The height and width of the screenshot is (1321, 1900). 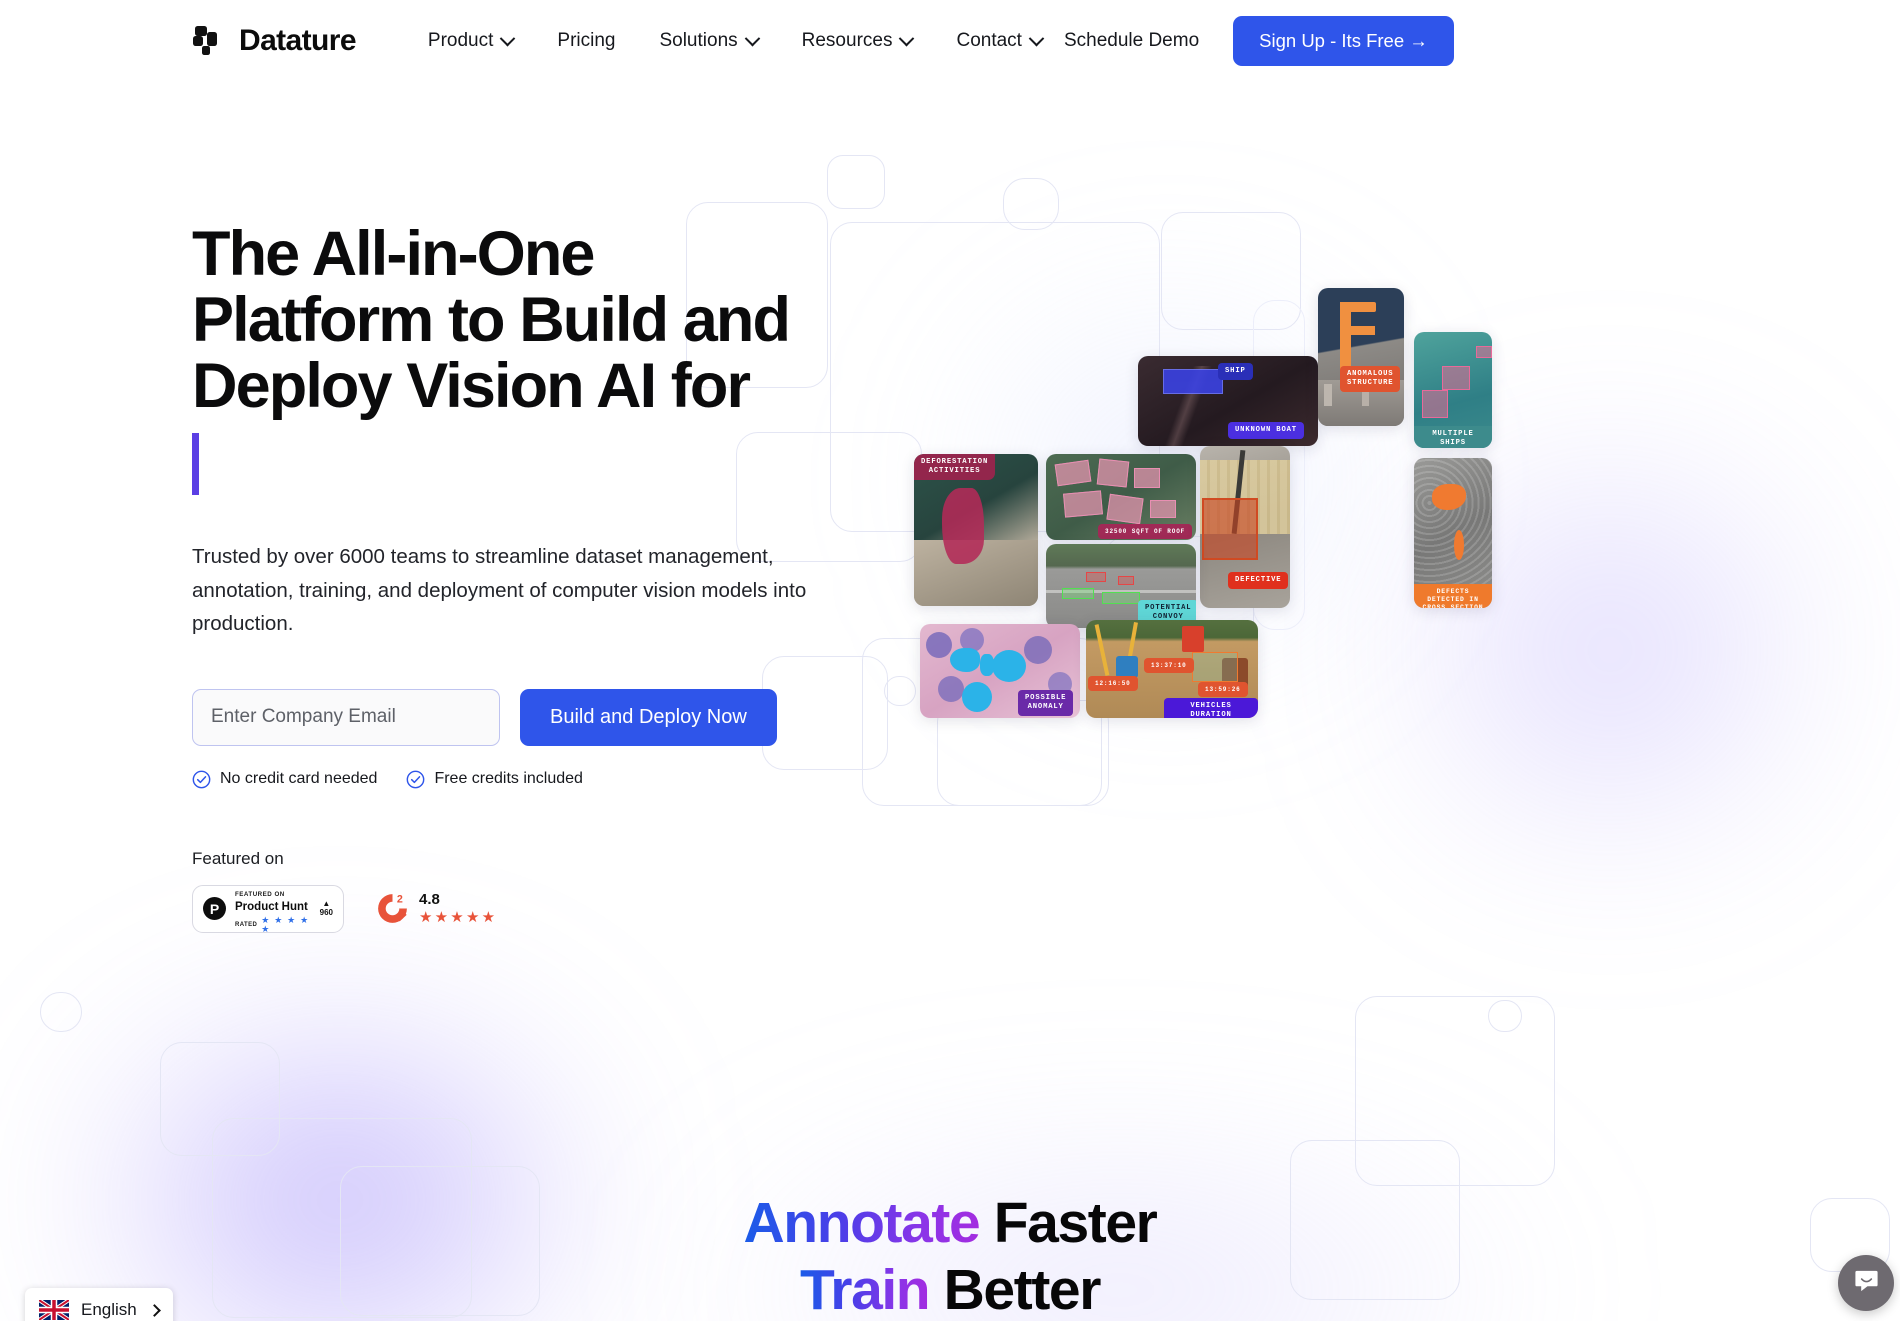 What do you see at coordinates (1121, 497) in the screenshot?
I see `tile-roof-area: 32500 SQFT OF ROOF` at bounding box center [1121, 497].